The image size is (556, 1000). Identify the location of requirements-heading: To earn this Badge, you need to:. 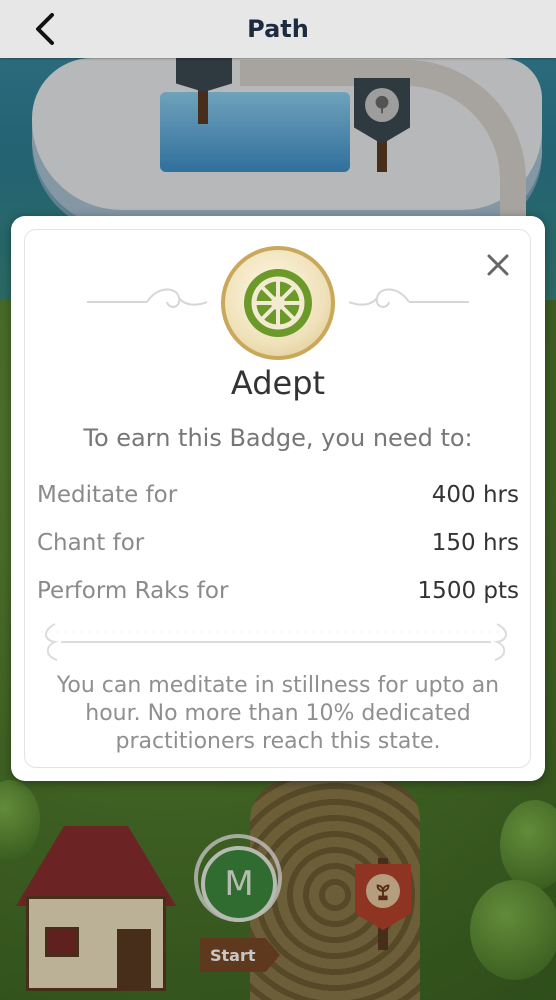
(278, 438).